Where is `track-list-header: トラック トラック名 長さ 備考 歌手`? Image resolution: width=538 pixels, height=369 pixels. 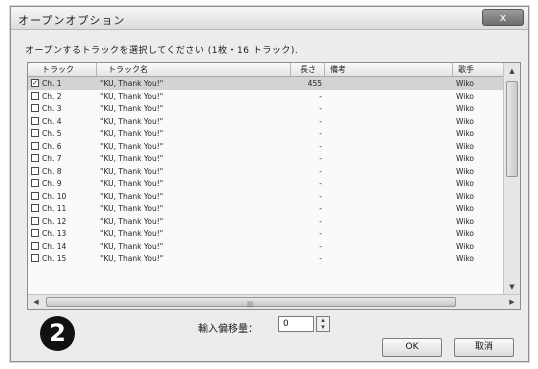 track-list-header: トラック トラック名 長さ 備考 歌手 is located at coordinates (266, 70).